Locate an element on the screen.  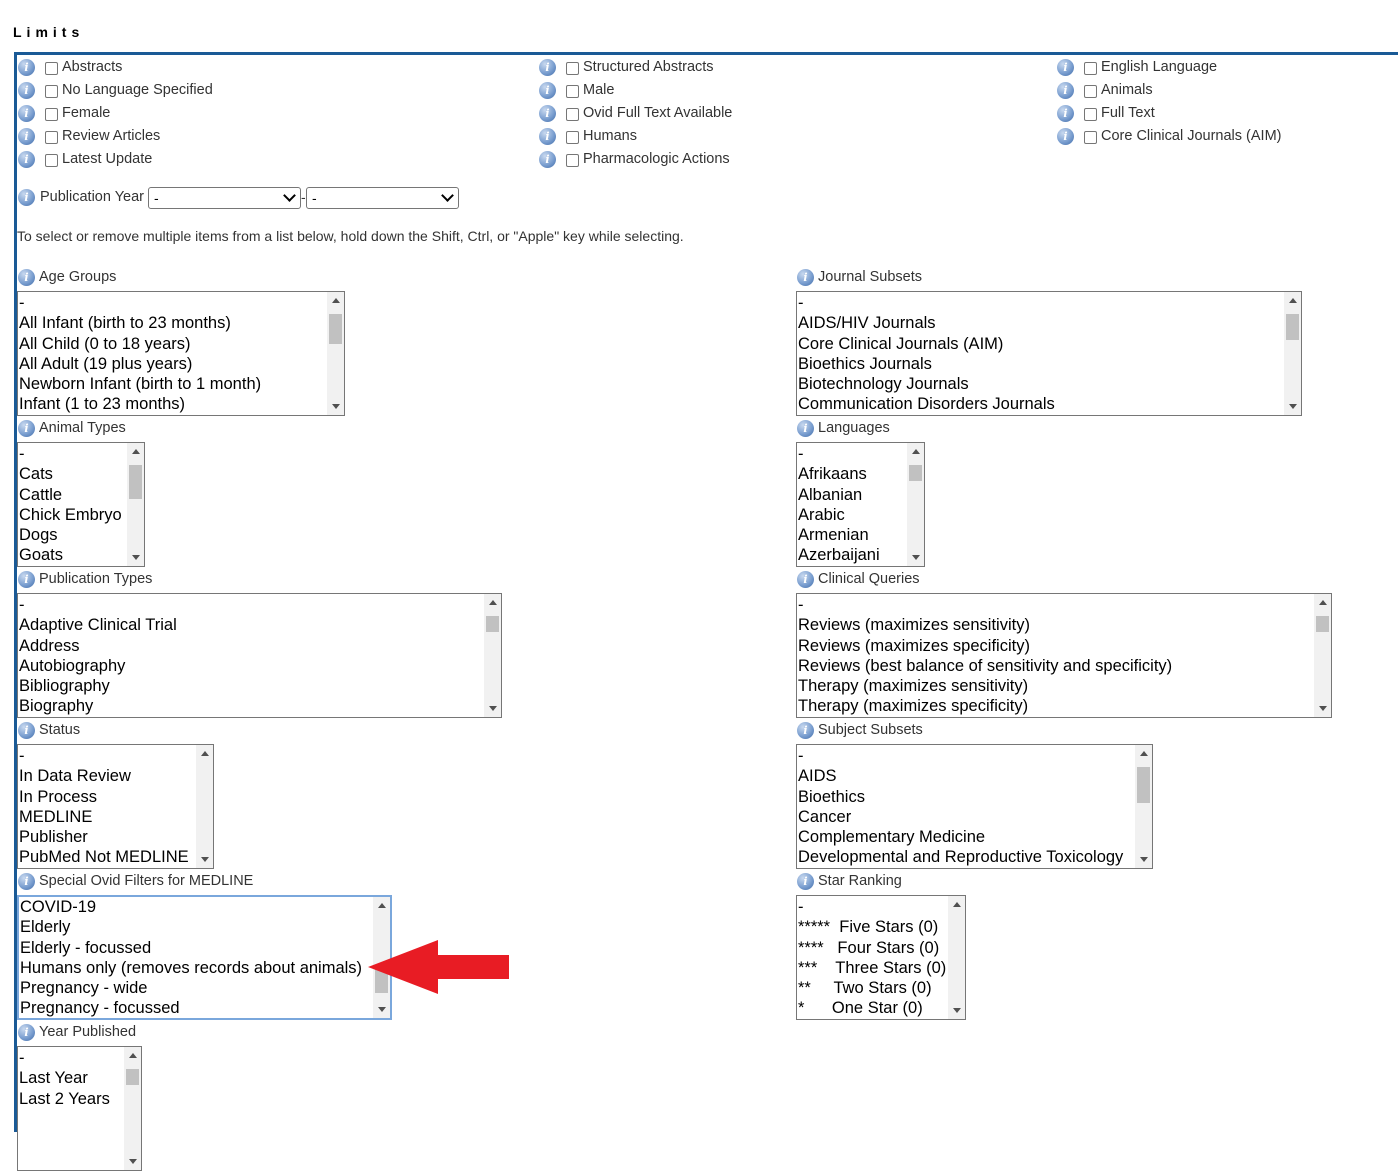
subject-subsets-scrollbar is located at coordinates (1143, 806).